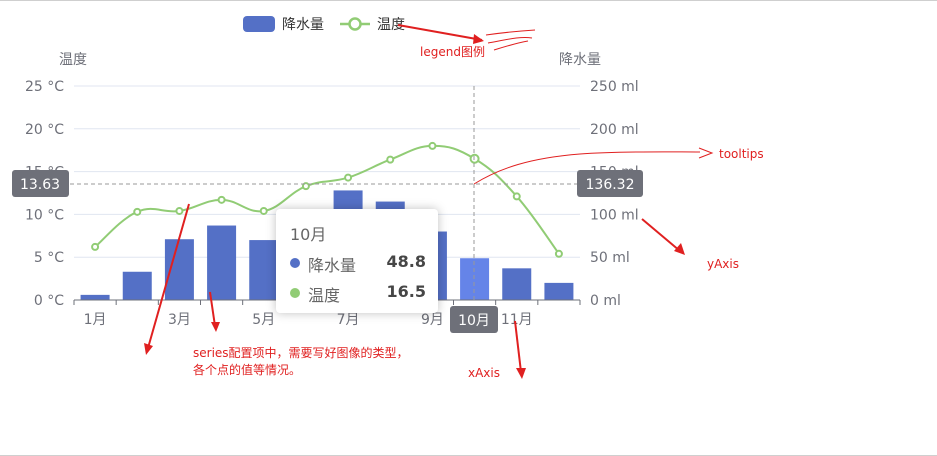 This screenshot has height=456, width=937. What do you see at coordinates (44, 215) in the screenshot?
I see `y-left-tick-label: 10 °C` at bounding box center [44, 215].